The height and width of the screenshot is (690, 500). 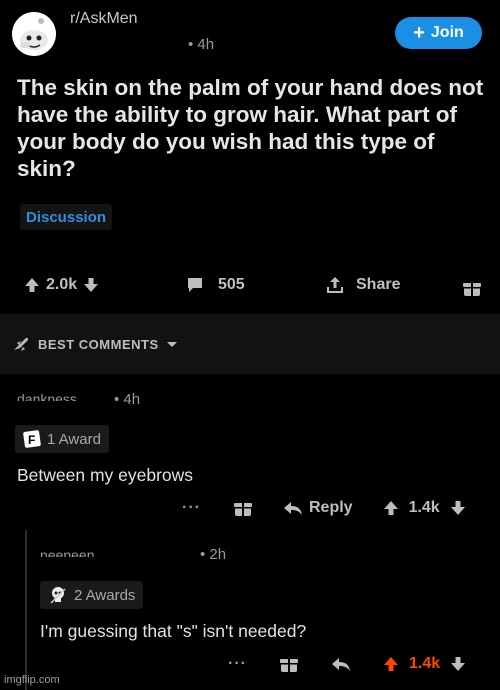 What do you see at coordinates (358, 664) in the screenshot?
I see `comment-action-bar: ··· 1.4k` at bounding box center [358, 664].